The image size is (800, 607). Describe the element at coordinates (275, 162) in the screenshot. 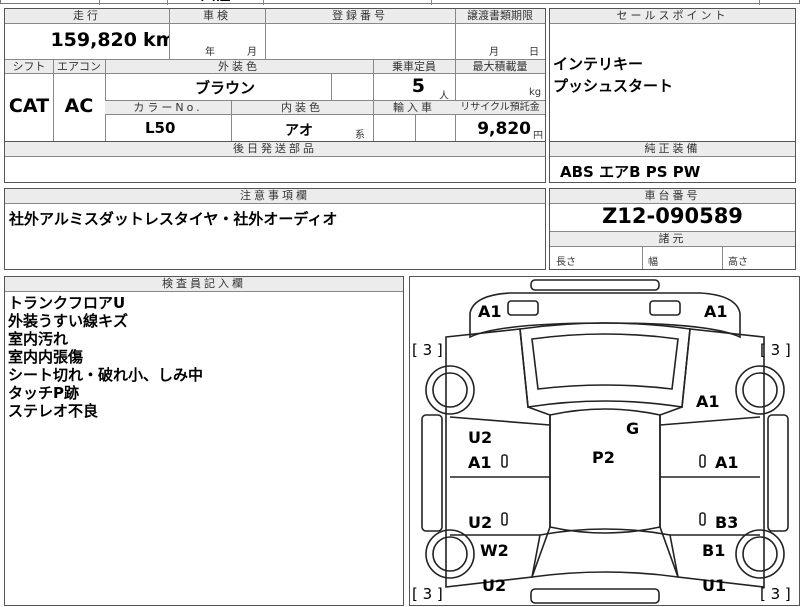

I see `later-parts-box: 後日発送部品` at that location.